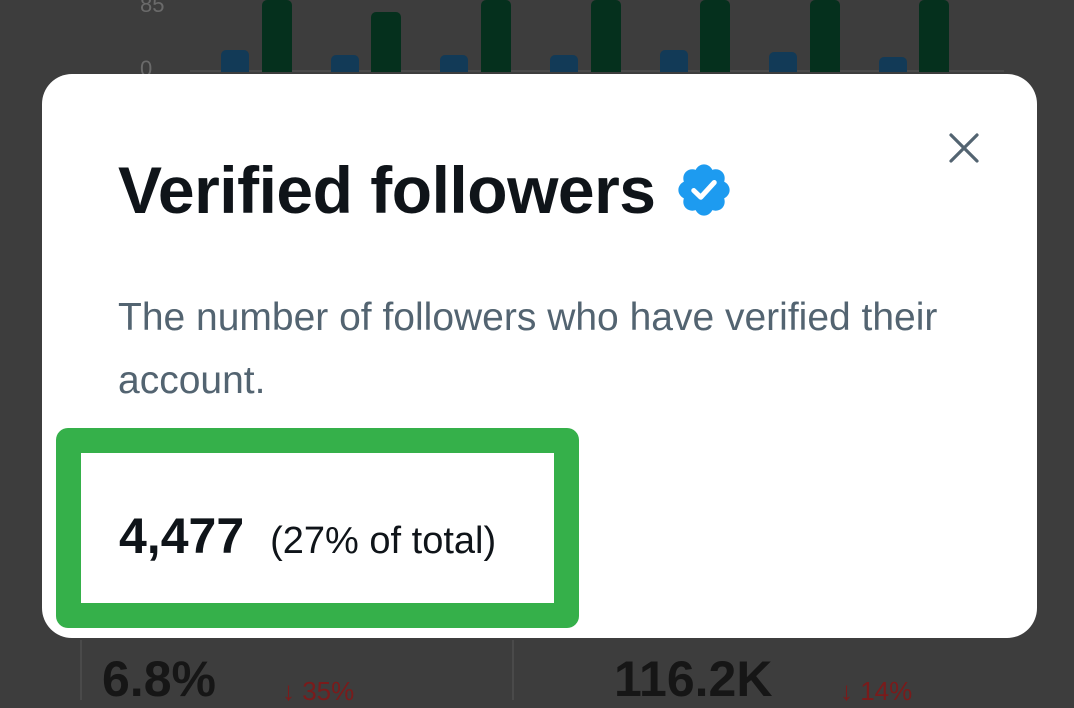 Image resolution: width=1074 pixels, height=708 pixels. I want to click on verified-followers-count: 4,477, so click(182, 536).